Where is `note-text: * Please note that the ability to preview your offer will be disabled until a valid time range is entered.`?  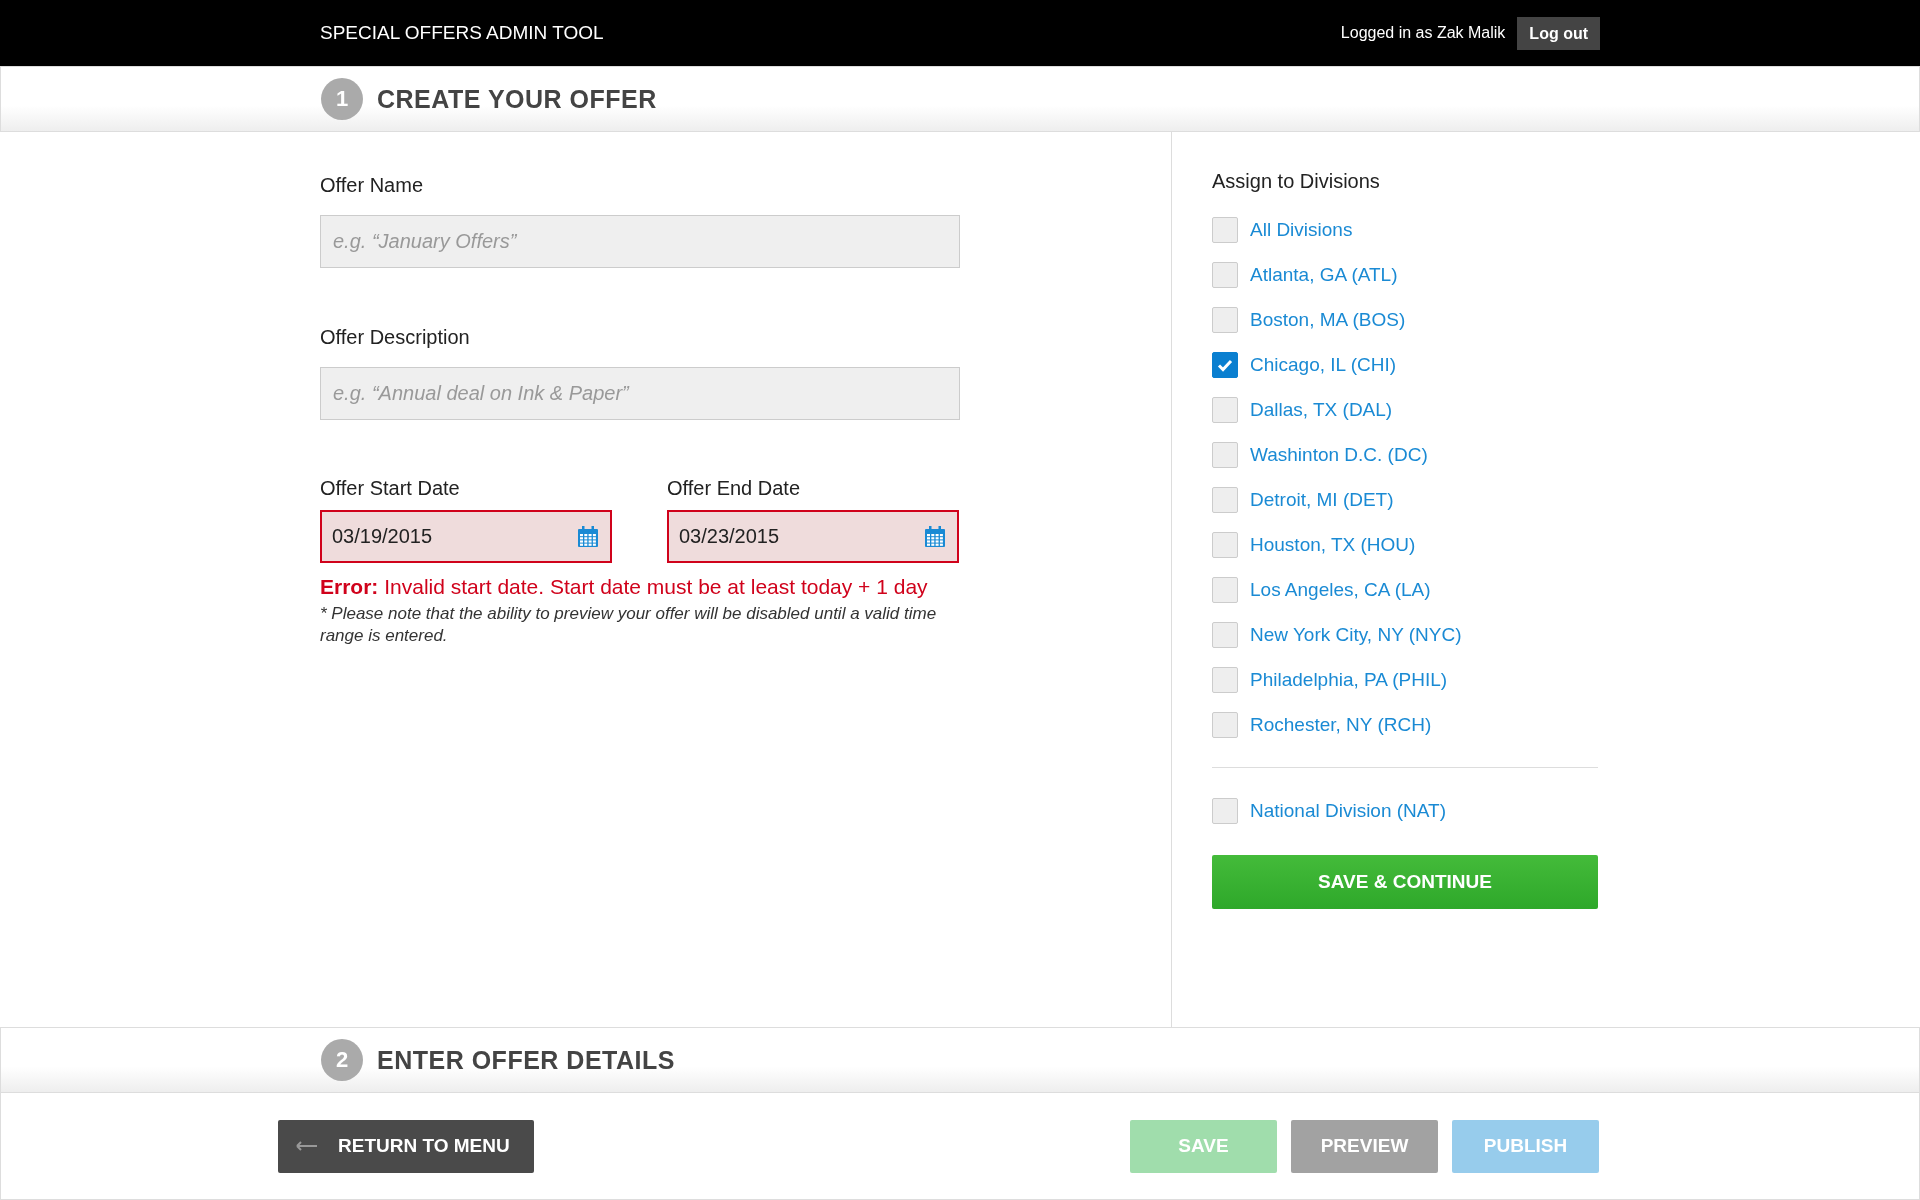
note-text: * Please note that the ability to preview your offer will be disabled until a valid time range is entered. is located at coordinates (629, 625).